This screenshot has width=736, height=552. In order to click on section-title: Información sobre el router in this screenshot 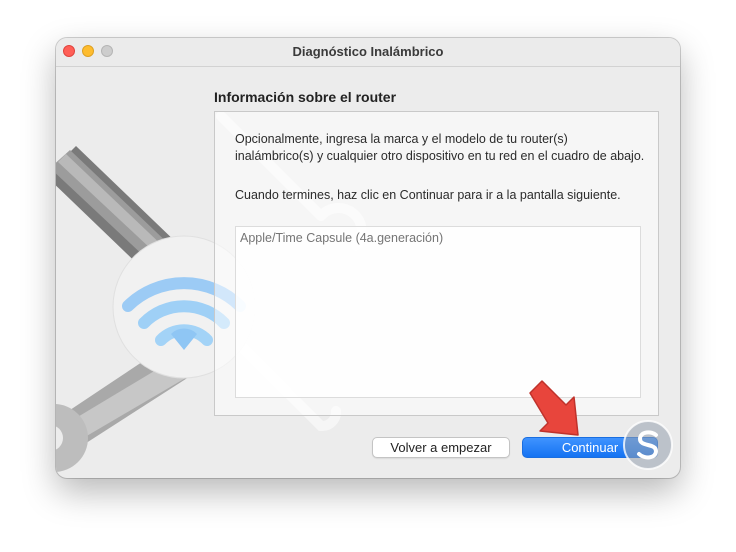, I will do `click(305, 97)`.